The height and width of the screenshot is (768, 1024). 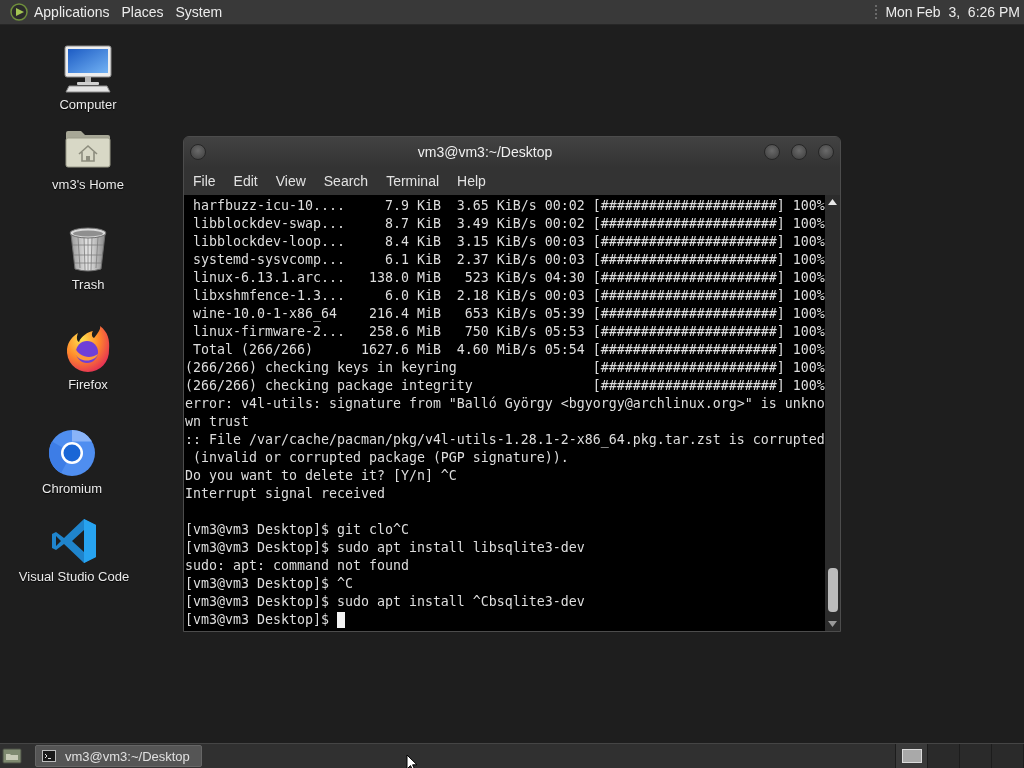 I want to click on terminal-line: libxshmfence-1.3... 6.0 KiB 2.18 KiB/s 00:03 [######################] 100%, so click(x=508, y=295).